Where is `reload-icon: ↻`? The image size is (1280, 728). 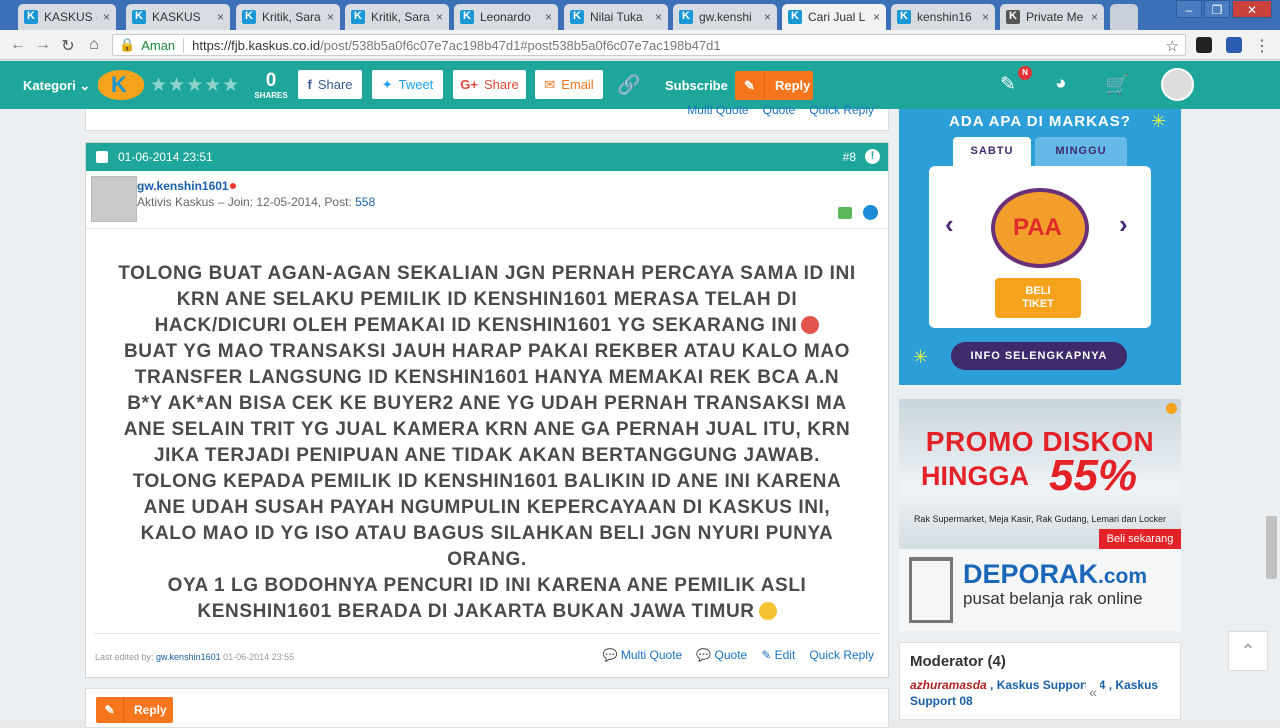 reload-icon: ↻ is located at coordinates (68, 46).